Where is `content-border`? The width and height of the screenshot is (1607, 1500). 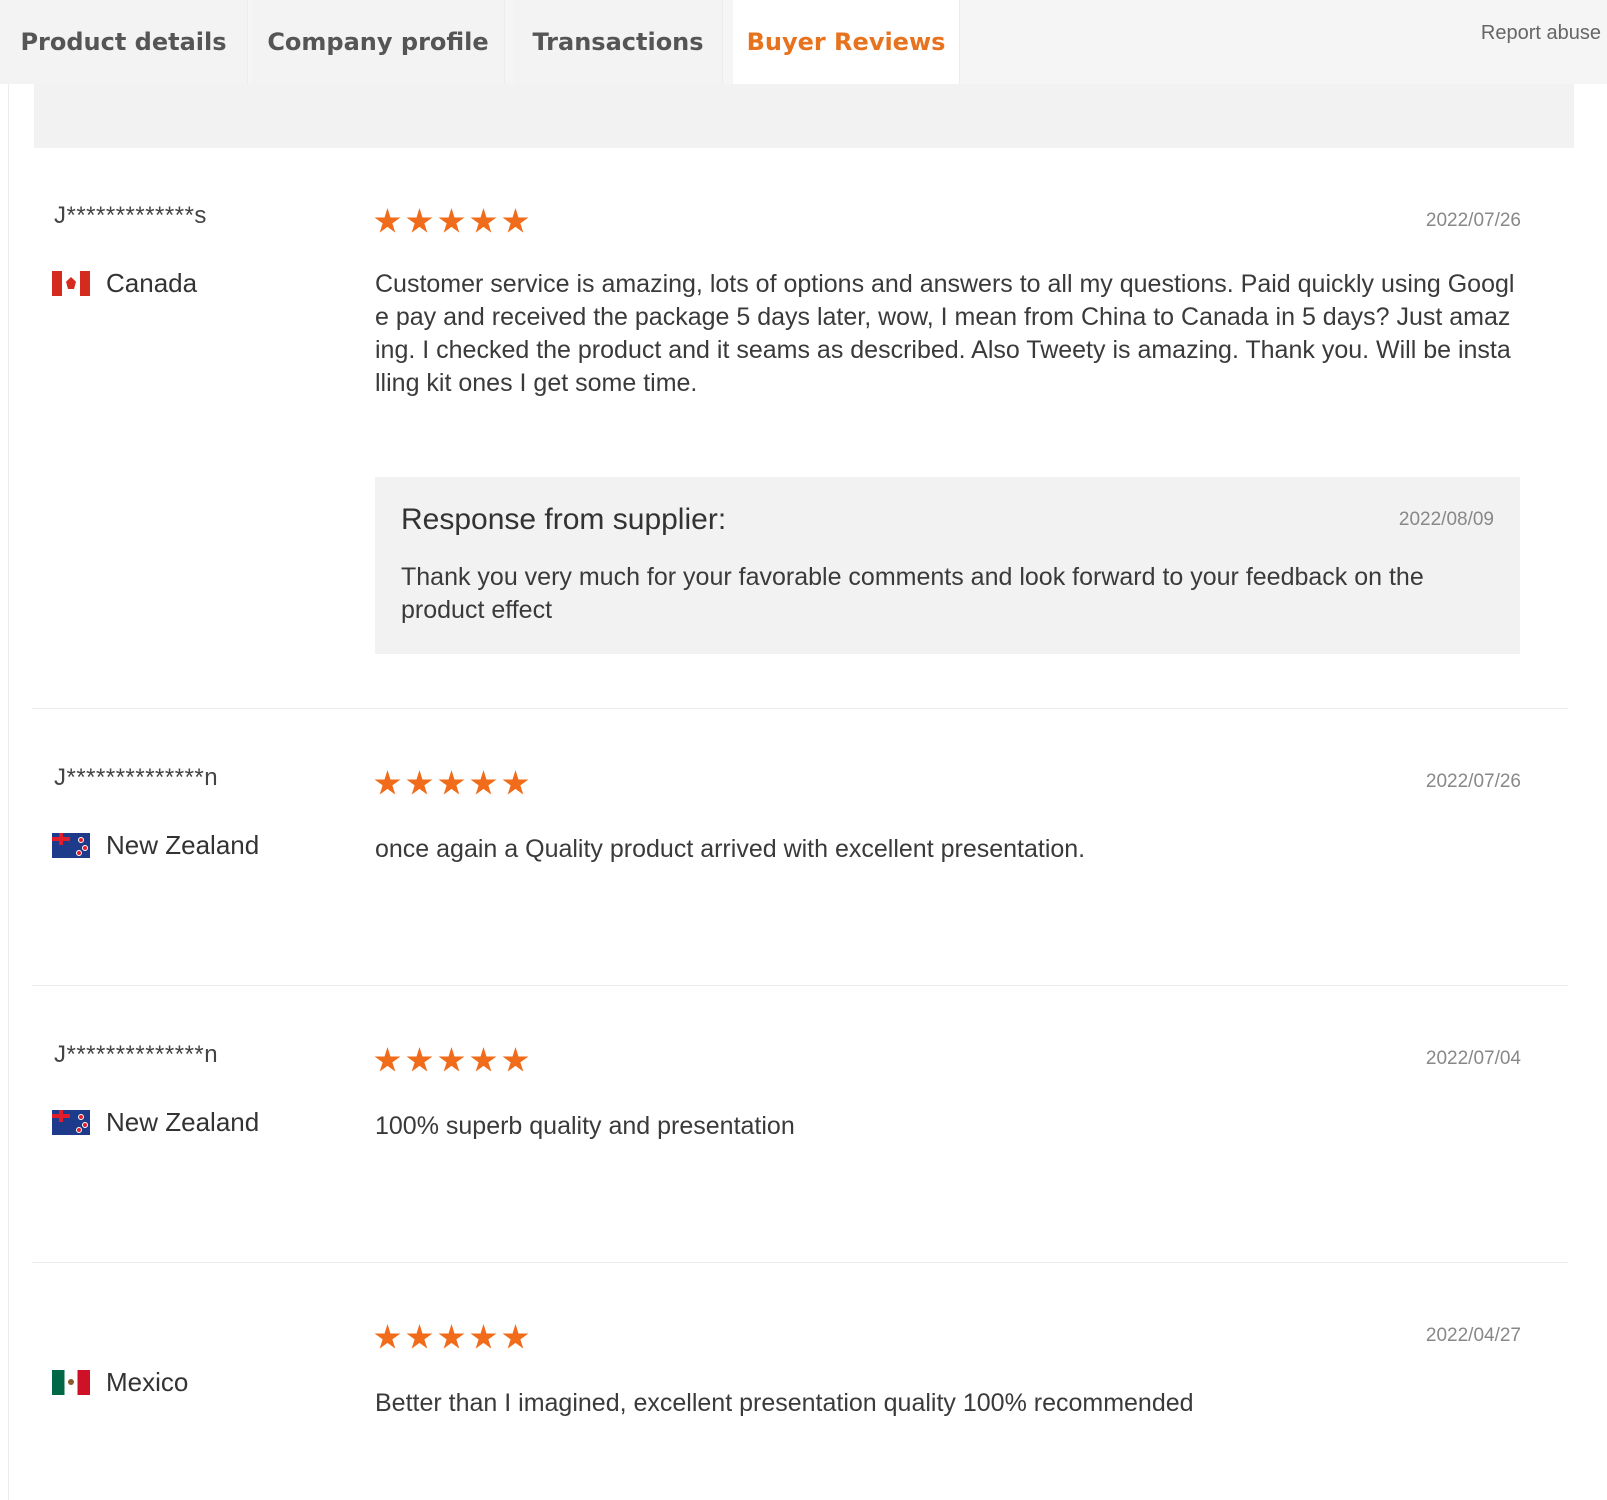 content-border is located at coordinates (8, 792).